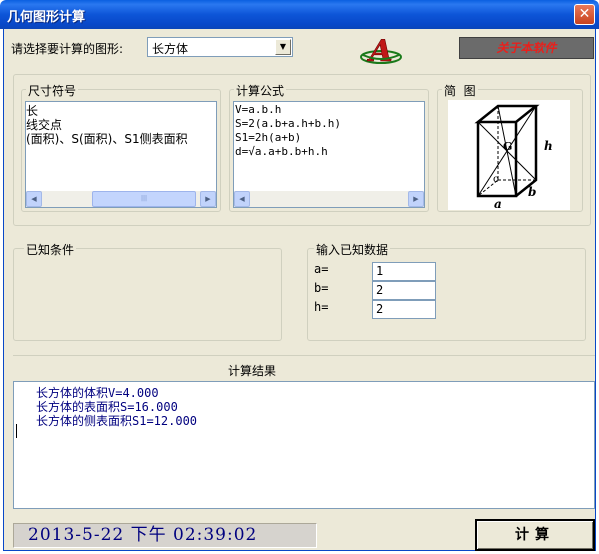 This screenshot has height=554, width=599. Describe the element at coordinates (498, 203) in the screenshot. I see `label-a: a` at that location.